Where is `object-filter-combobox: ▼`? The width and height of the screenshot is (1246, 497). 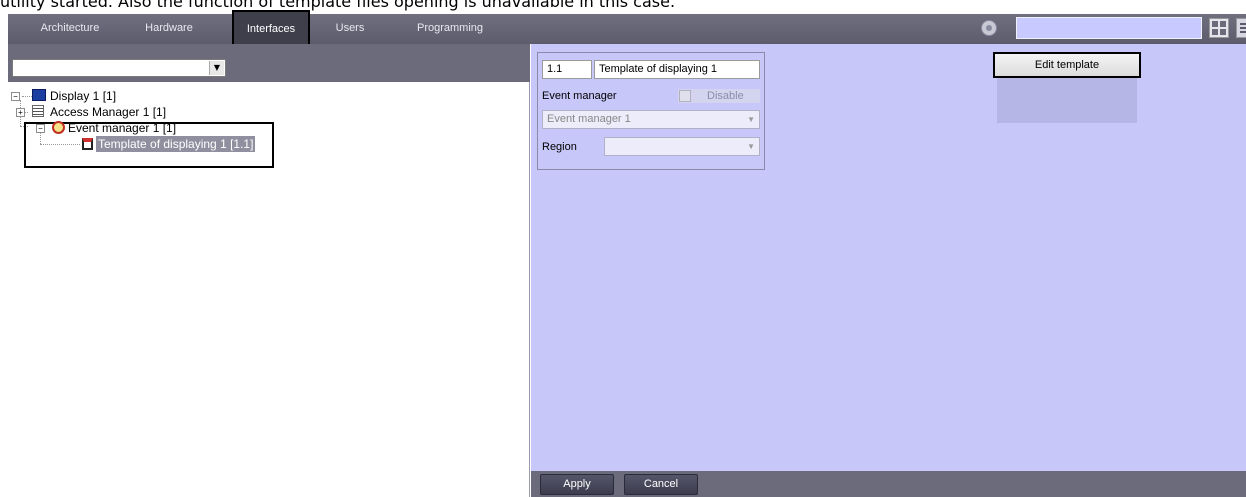 object-filter-combobox: ▼ is located at coordinates (119, 68).